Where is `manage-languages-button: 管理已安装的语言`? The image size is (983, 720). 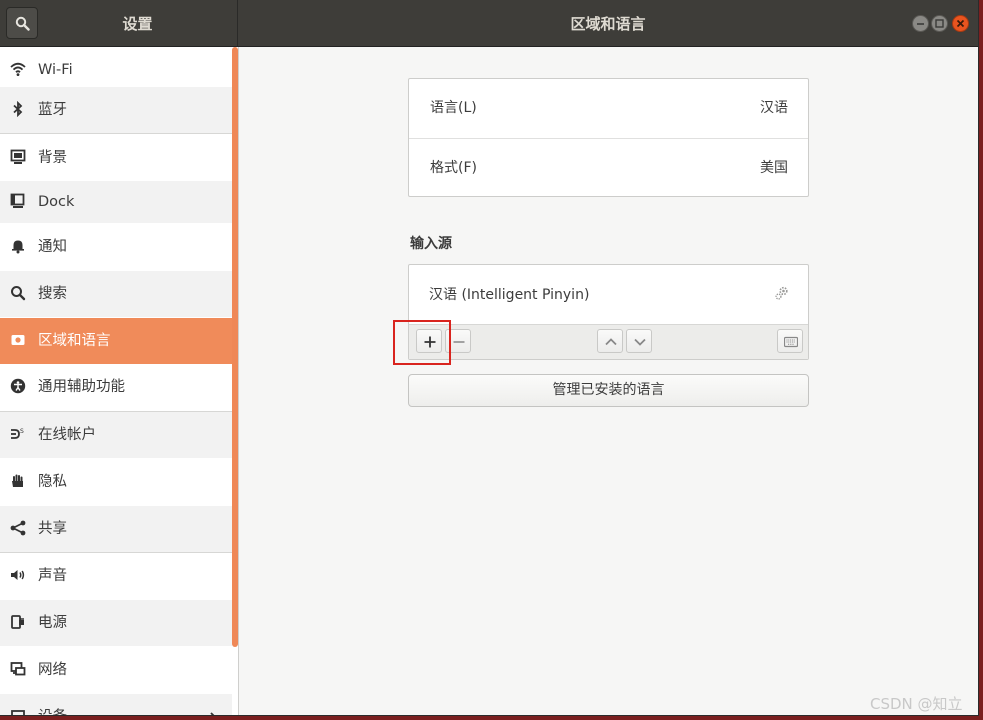 manage-languages-button: 管理已安装的语言 is located at coordinates (608, 390).